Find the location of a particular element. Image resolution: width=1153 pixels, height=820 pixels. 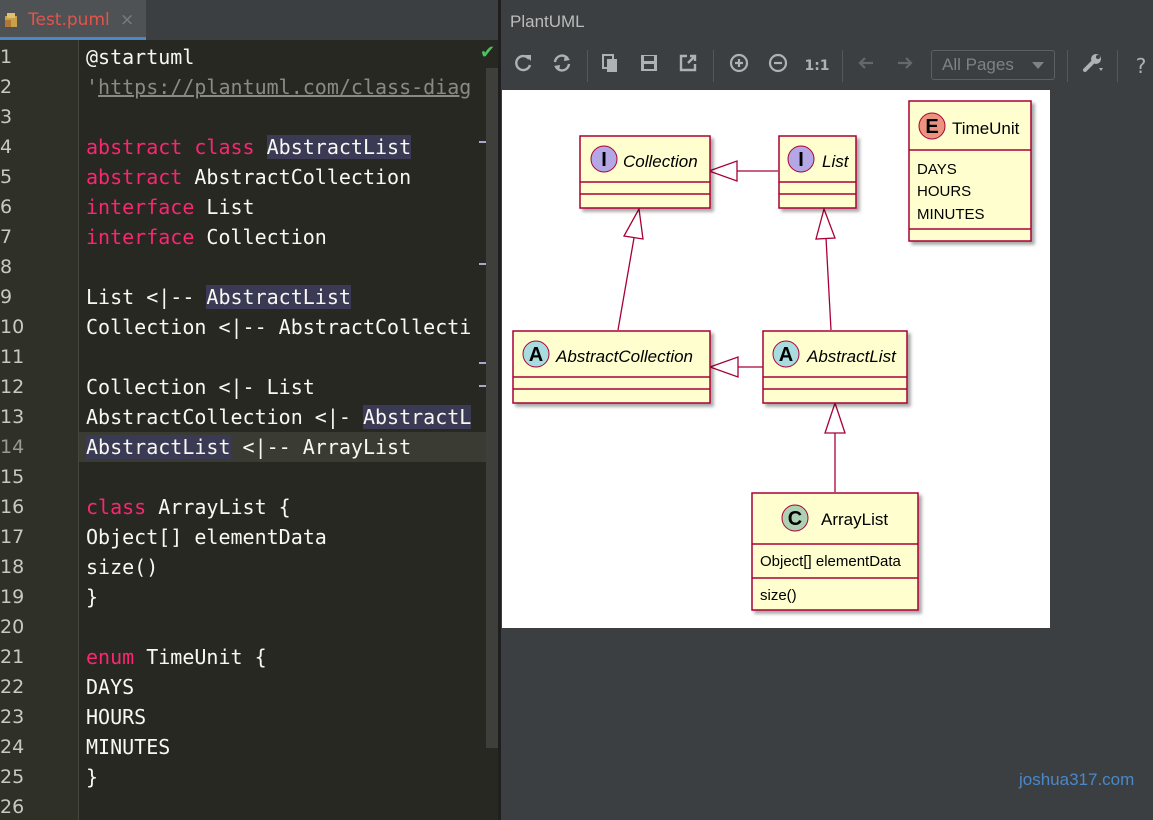

class-arraylist: C ArrayList Object[] elementData size() is located at coordinates (835, 551).